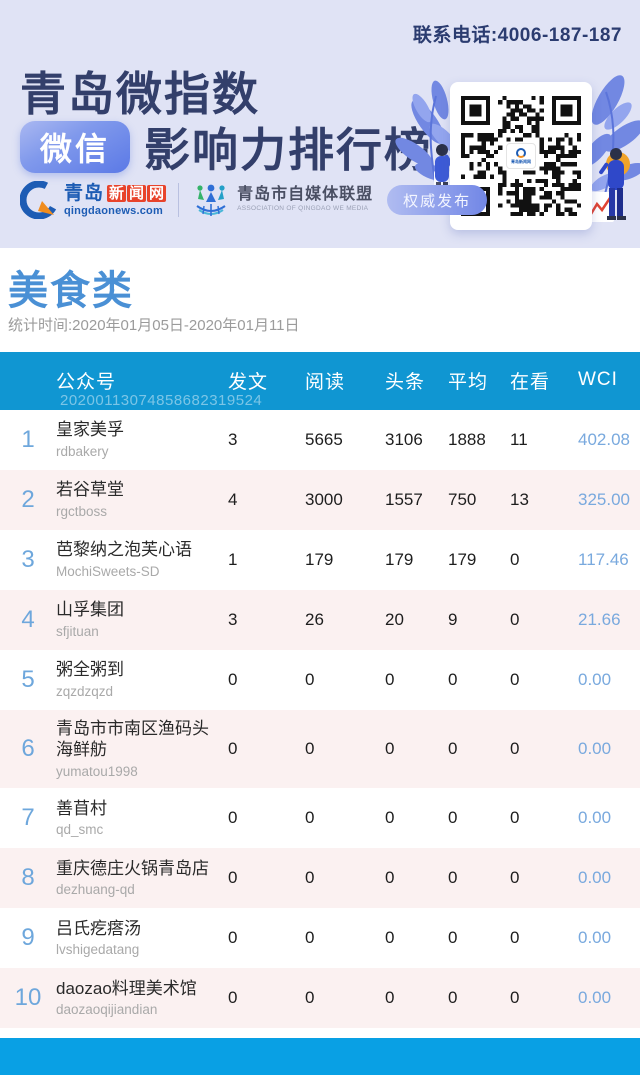 The height and width of the screenshot is (1075, 640). I want to click on account-id: lvshigedatang, so click(98, 950).